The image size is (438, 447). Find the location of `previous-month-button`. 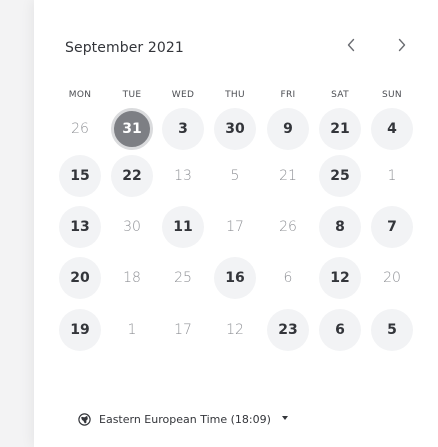

previous-month-button is located at coordinates (351, 42).